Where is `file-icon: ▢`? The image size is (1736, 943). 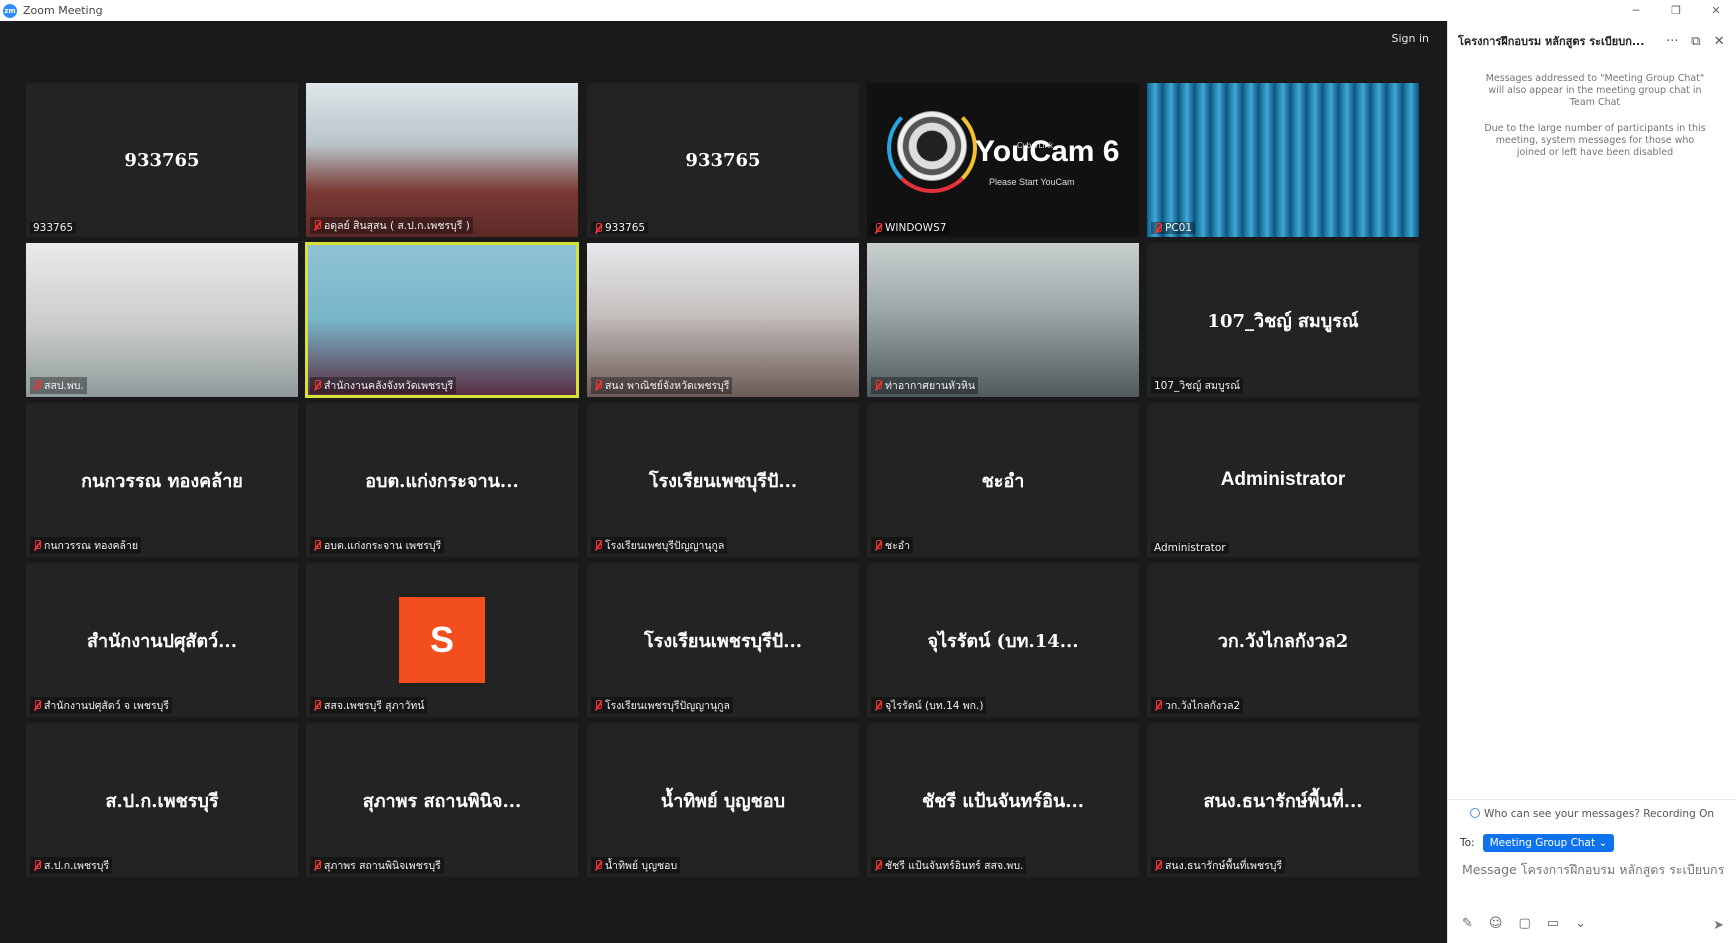 file-icon: ▢ is located at coordinates (1524, 923).